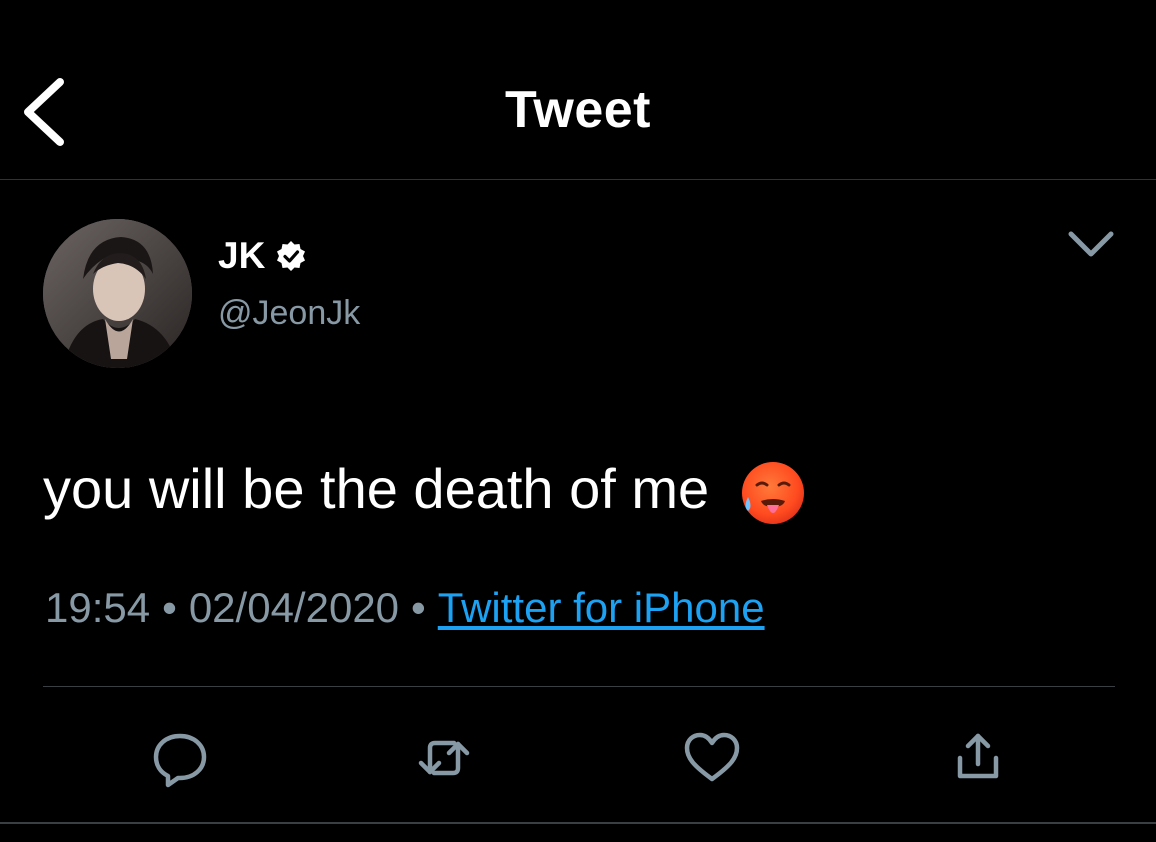 The height and width of the screenshot is (842, 1156). What do you see at coordinates (289, 313) in the screenshot?
I see `user-handle: @JeonJk` at bounding box center [289, 313].